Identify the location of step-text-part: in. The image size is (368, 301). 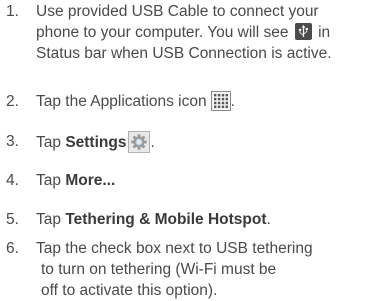
(322, 32).